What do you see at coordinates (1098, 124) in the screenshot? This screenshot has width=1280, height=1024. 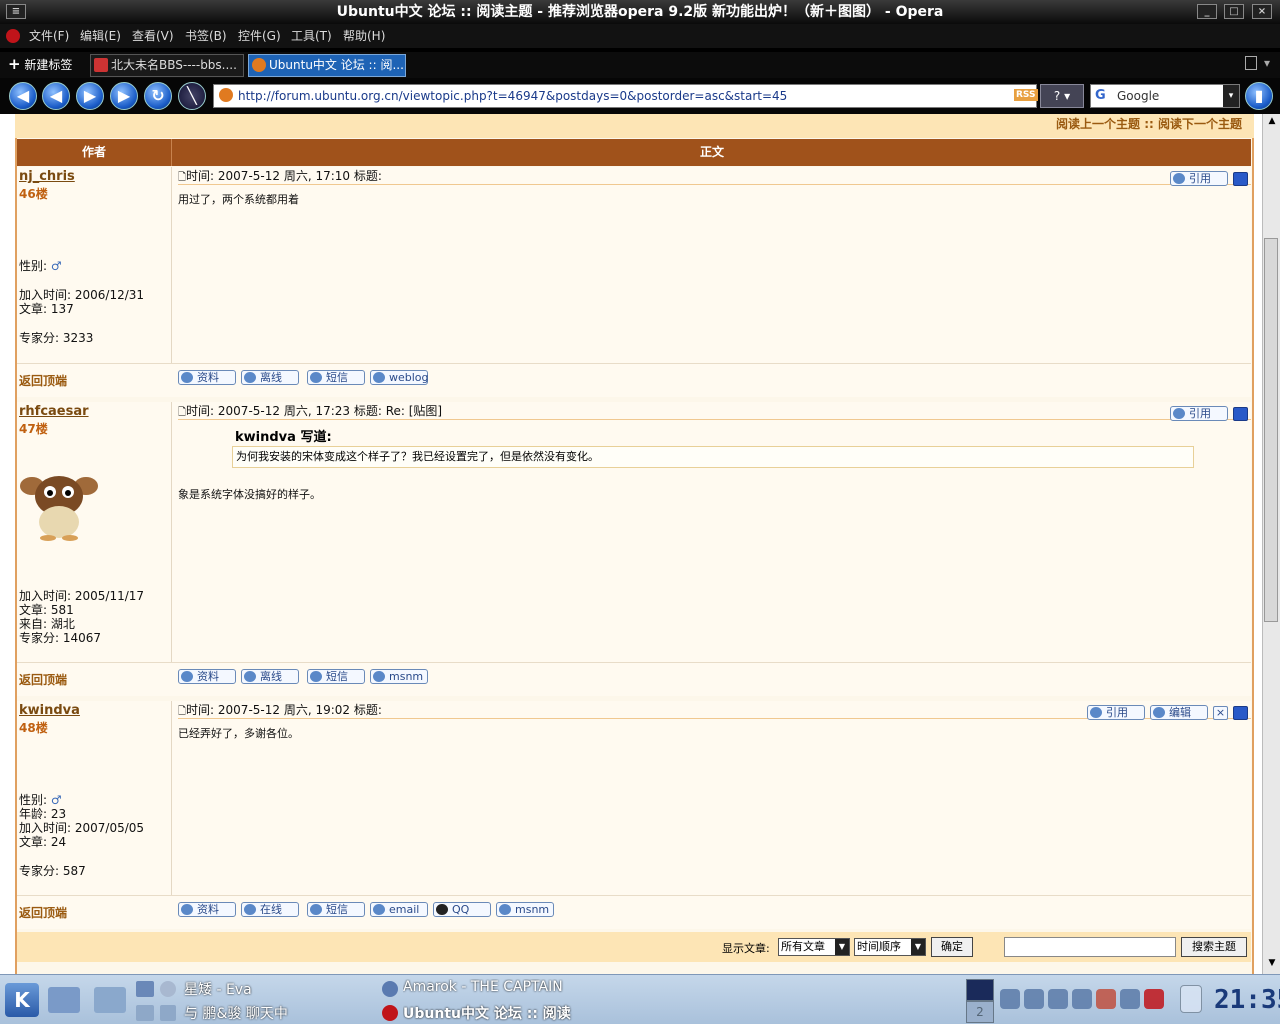 I see `prev-topic-link: 阅读上一个主题` at bounding box center [1098, 124].